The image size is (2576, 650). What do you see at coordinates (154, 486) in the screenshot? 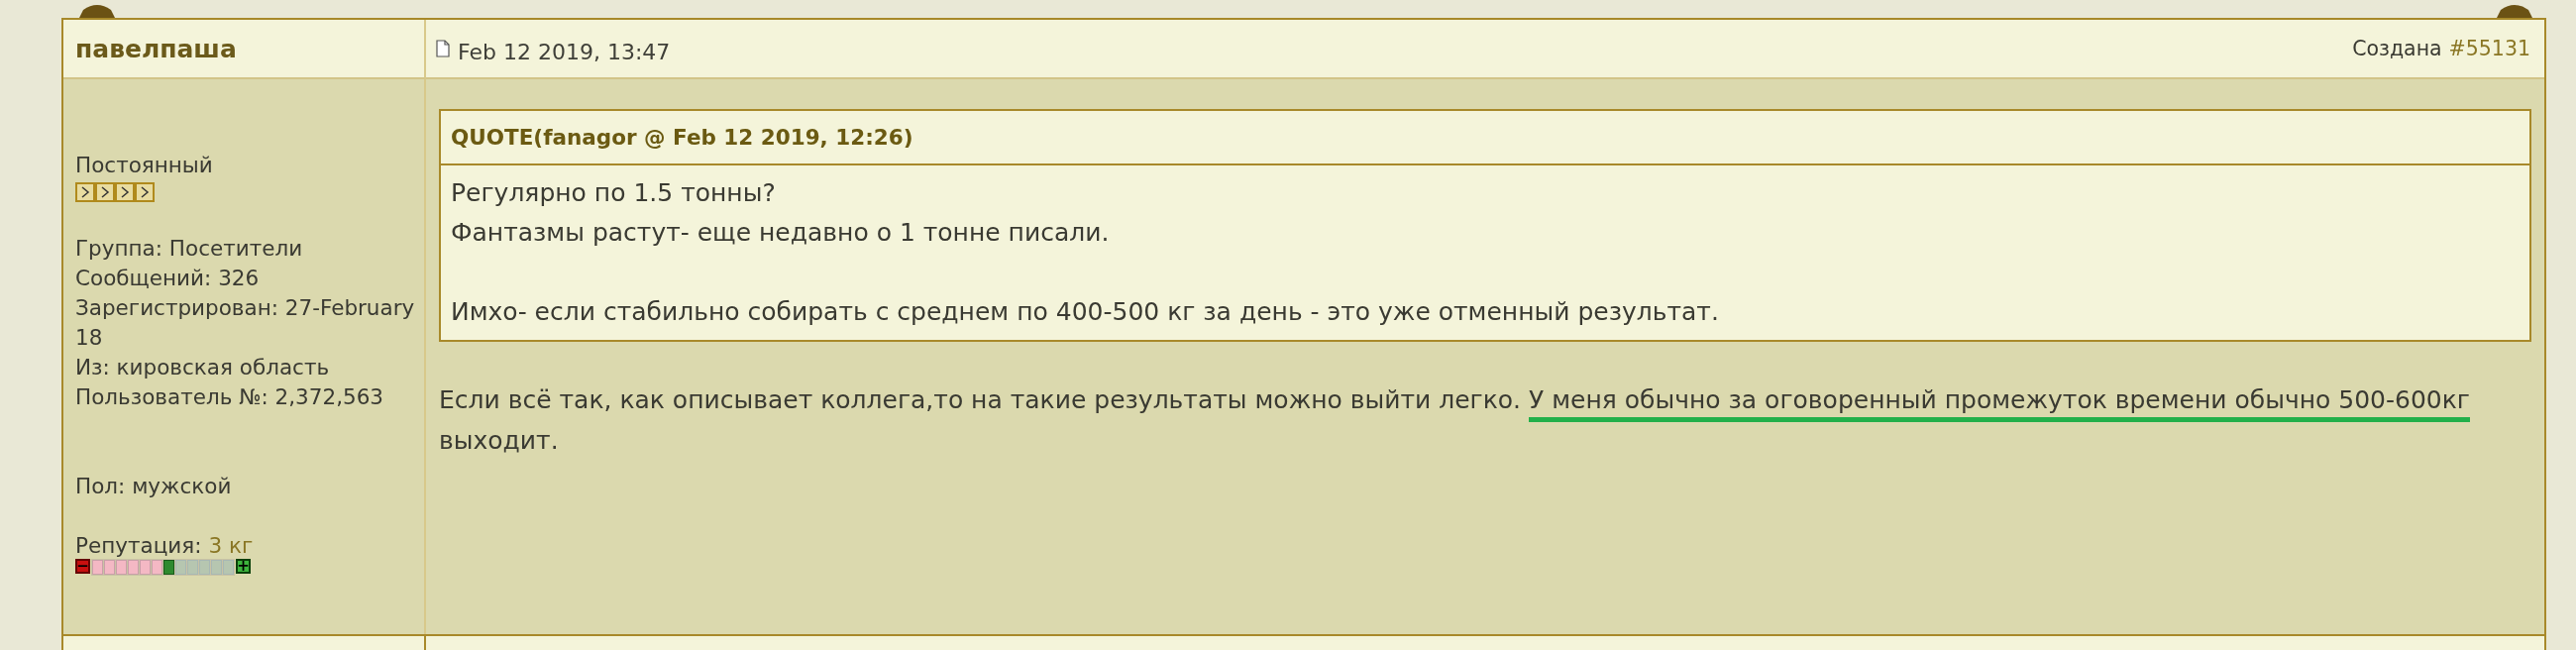
I see `profile-gender: Пол: мужской` at bounding box center [154, 486].